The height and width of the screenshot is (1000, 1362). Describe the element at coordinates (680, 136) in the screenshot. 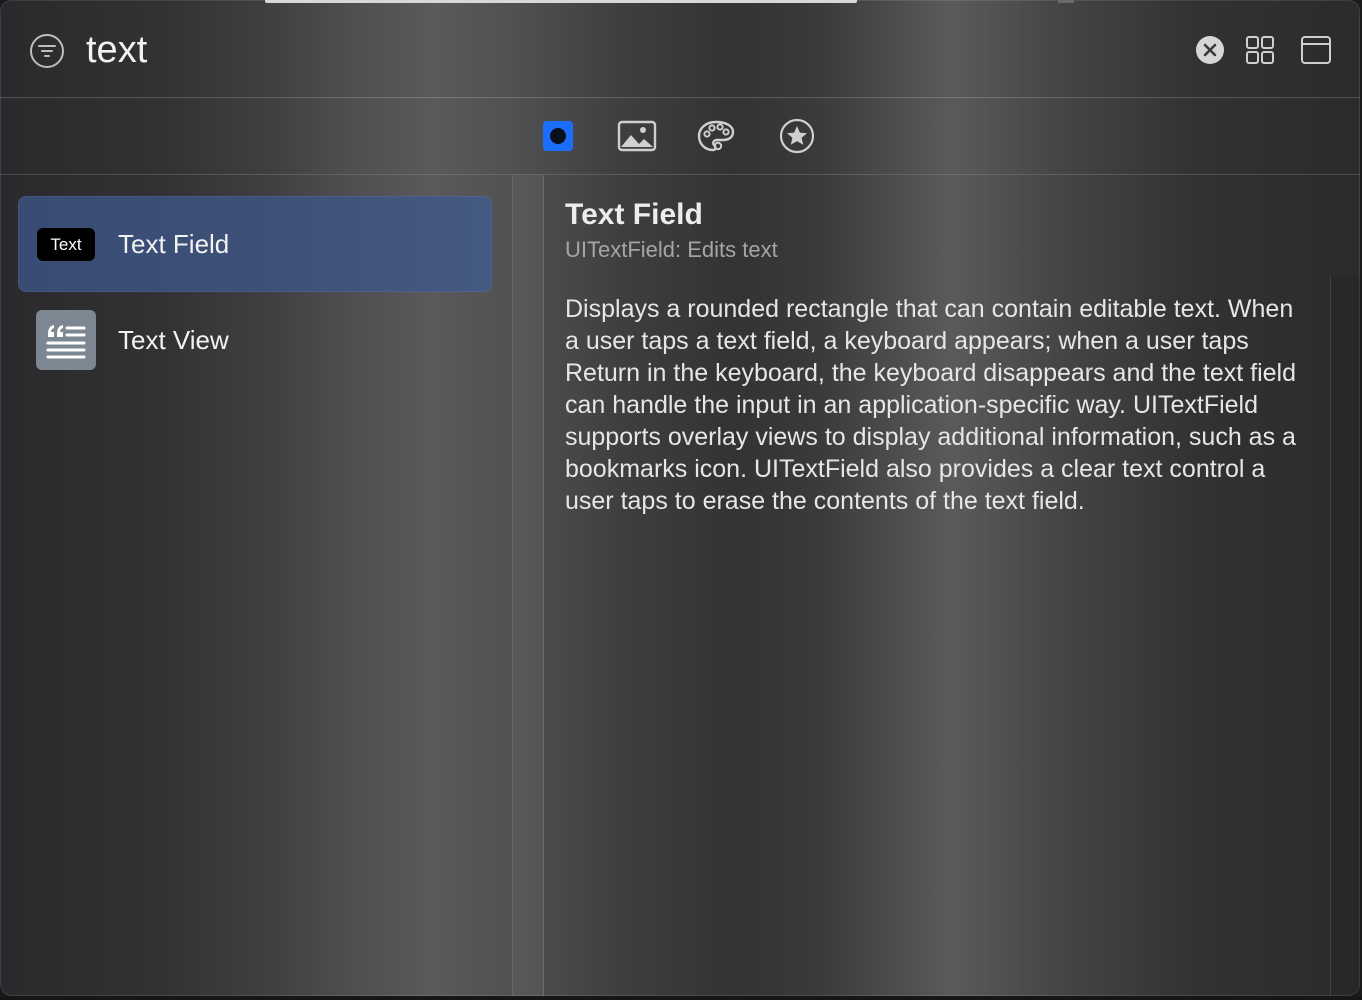

I see `library-category-tabs` at that location.